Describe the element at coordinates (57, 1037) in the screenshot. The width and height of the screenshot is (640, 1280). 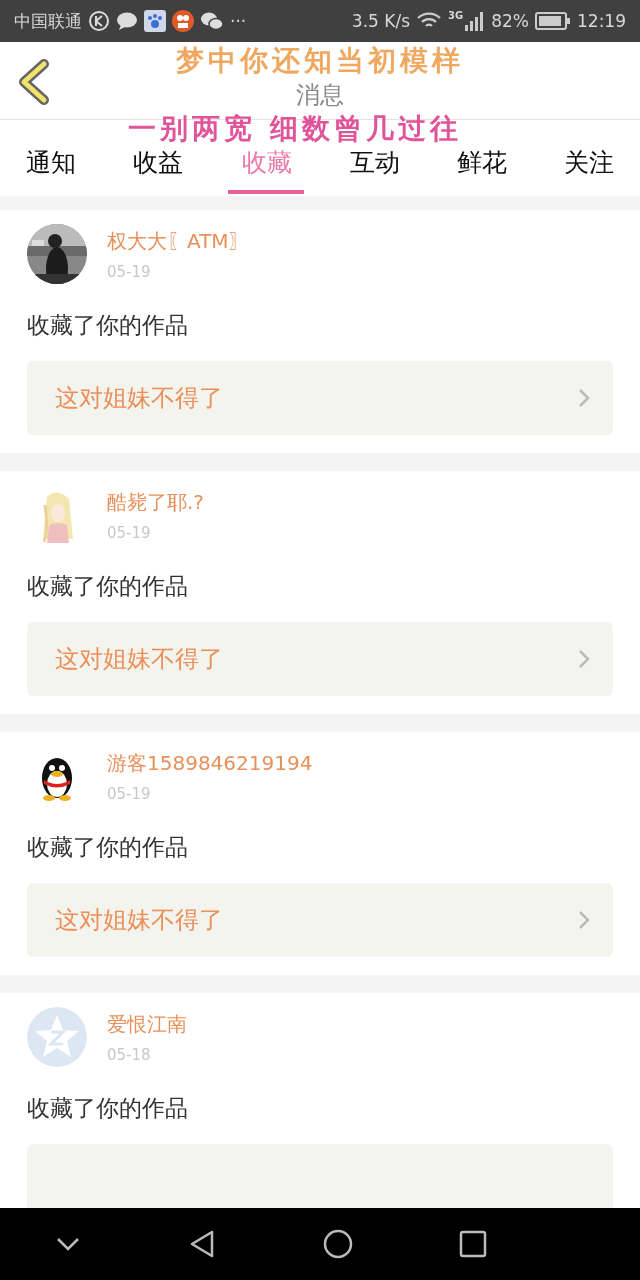
I see `star-avatar-icon` at that location.